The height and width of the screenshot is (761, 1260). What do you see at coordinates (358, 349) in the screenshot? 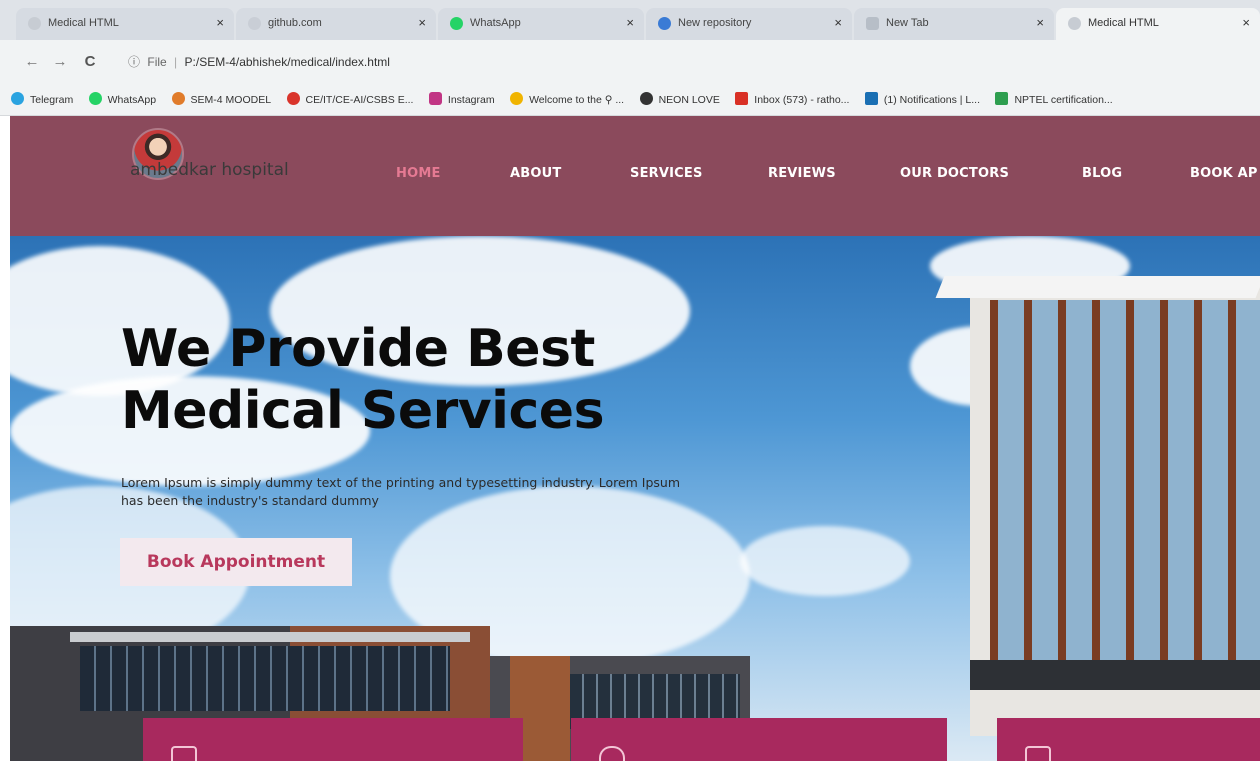
I see `hero-title-line1: We Provide Best` at bounding box center [358, 349].